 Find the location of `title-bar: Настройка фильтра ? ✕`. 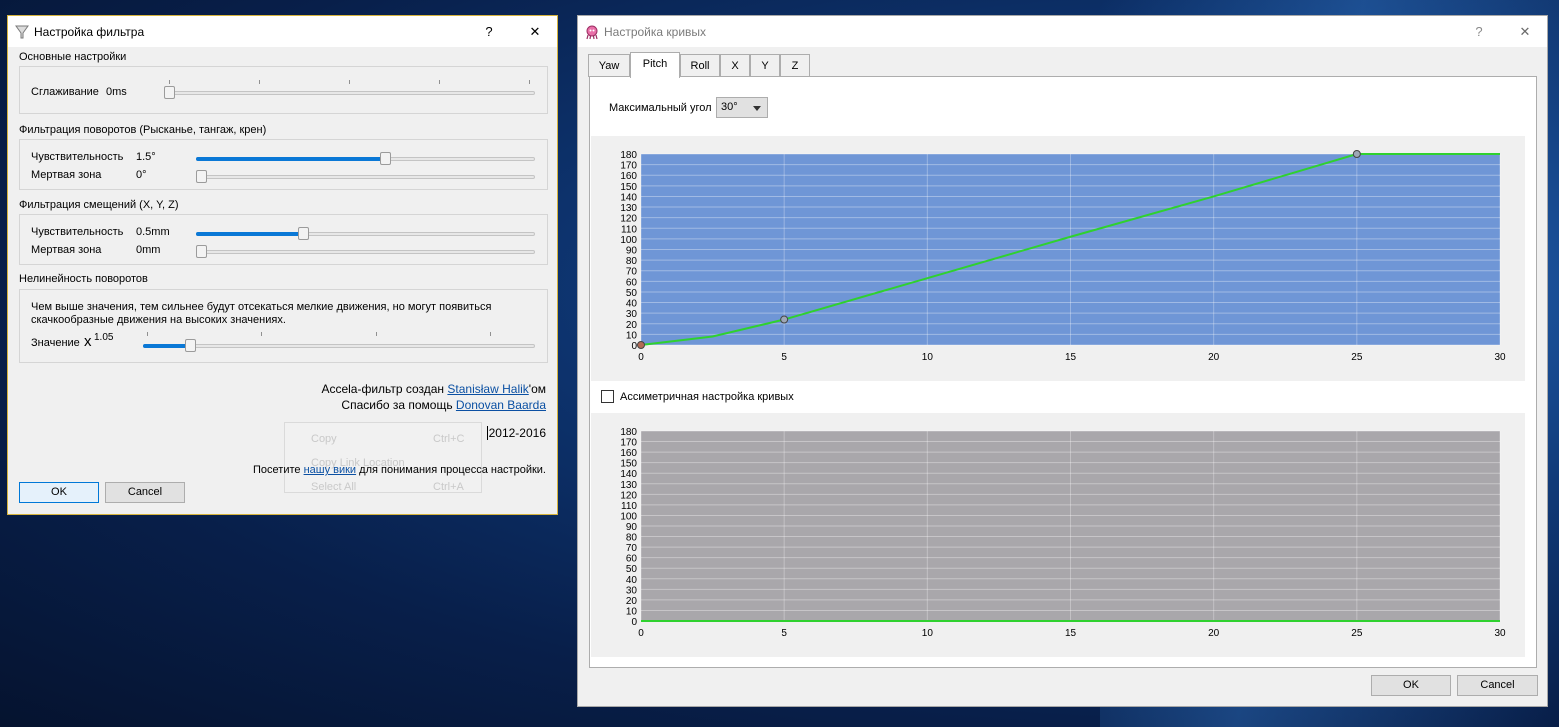

title-bar: Настройка фильтра ? ✕ is located at coordinates (282, 31).